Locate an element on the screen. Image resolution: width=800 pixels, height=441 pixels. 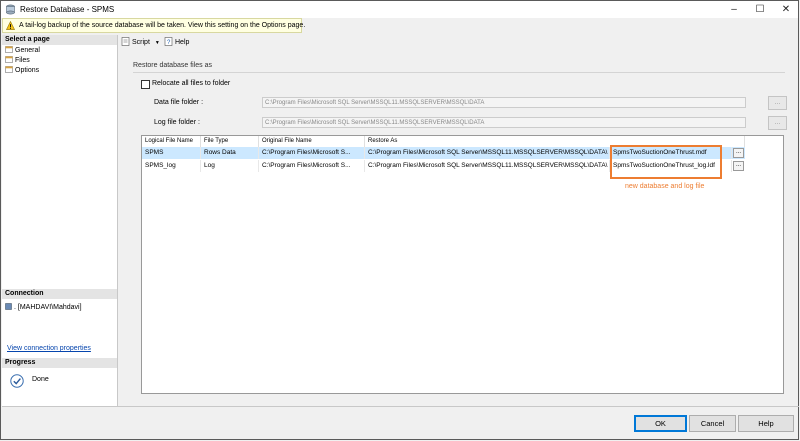
page-item-options: Options is located at coordinates (22, 70).